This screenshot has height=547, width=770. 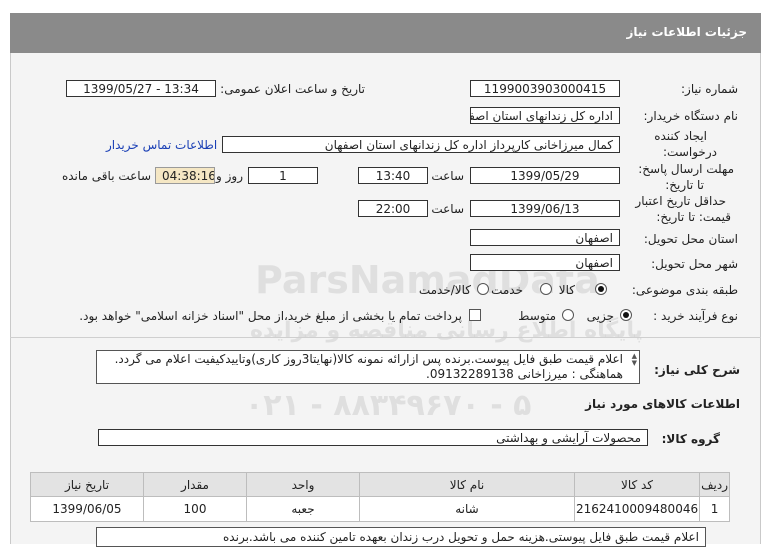 I want to click on deadline-time-field: 13:40, so click(x=393, y=175).